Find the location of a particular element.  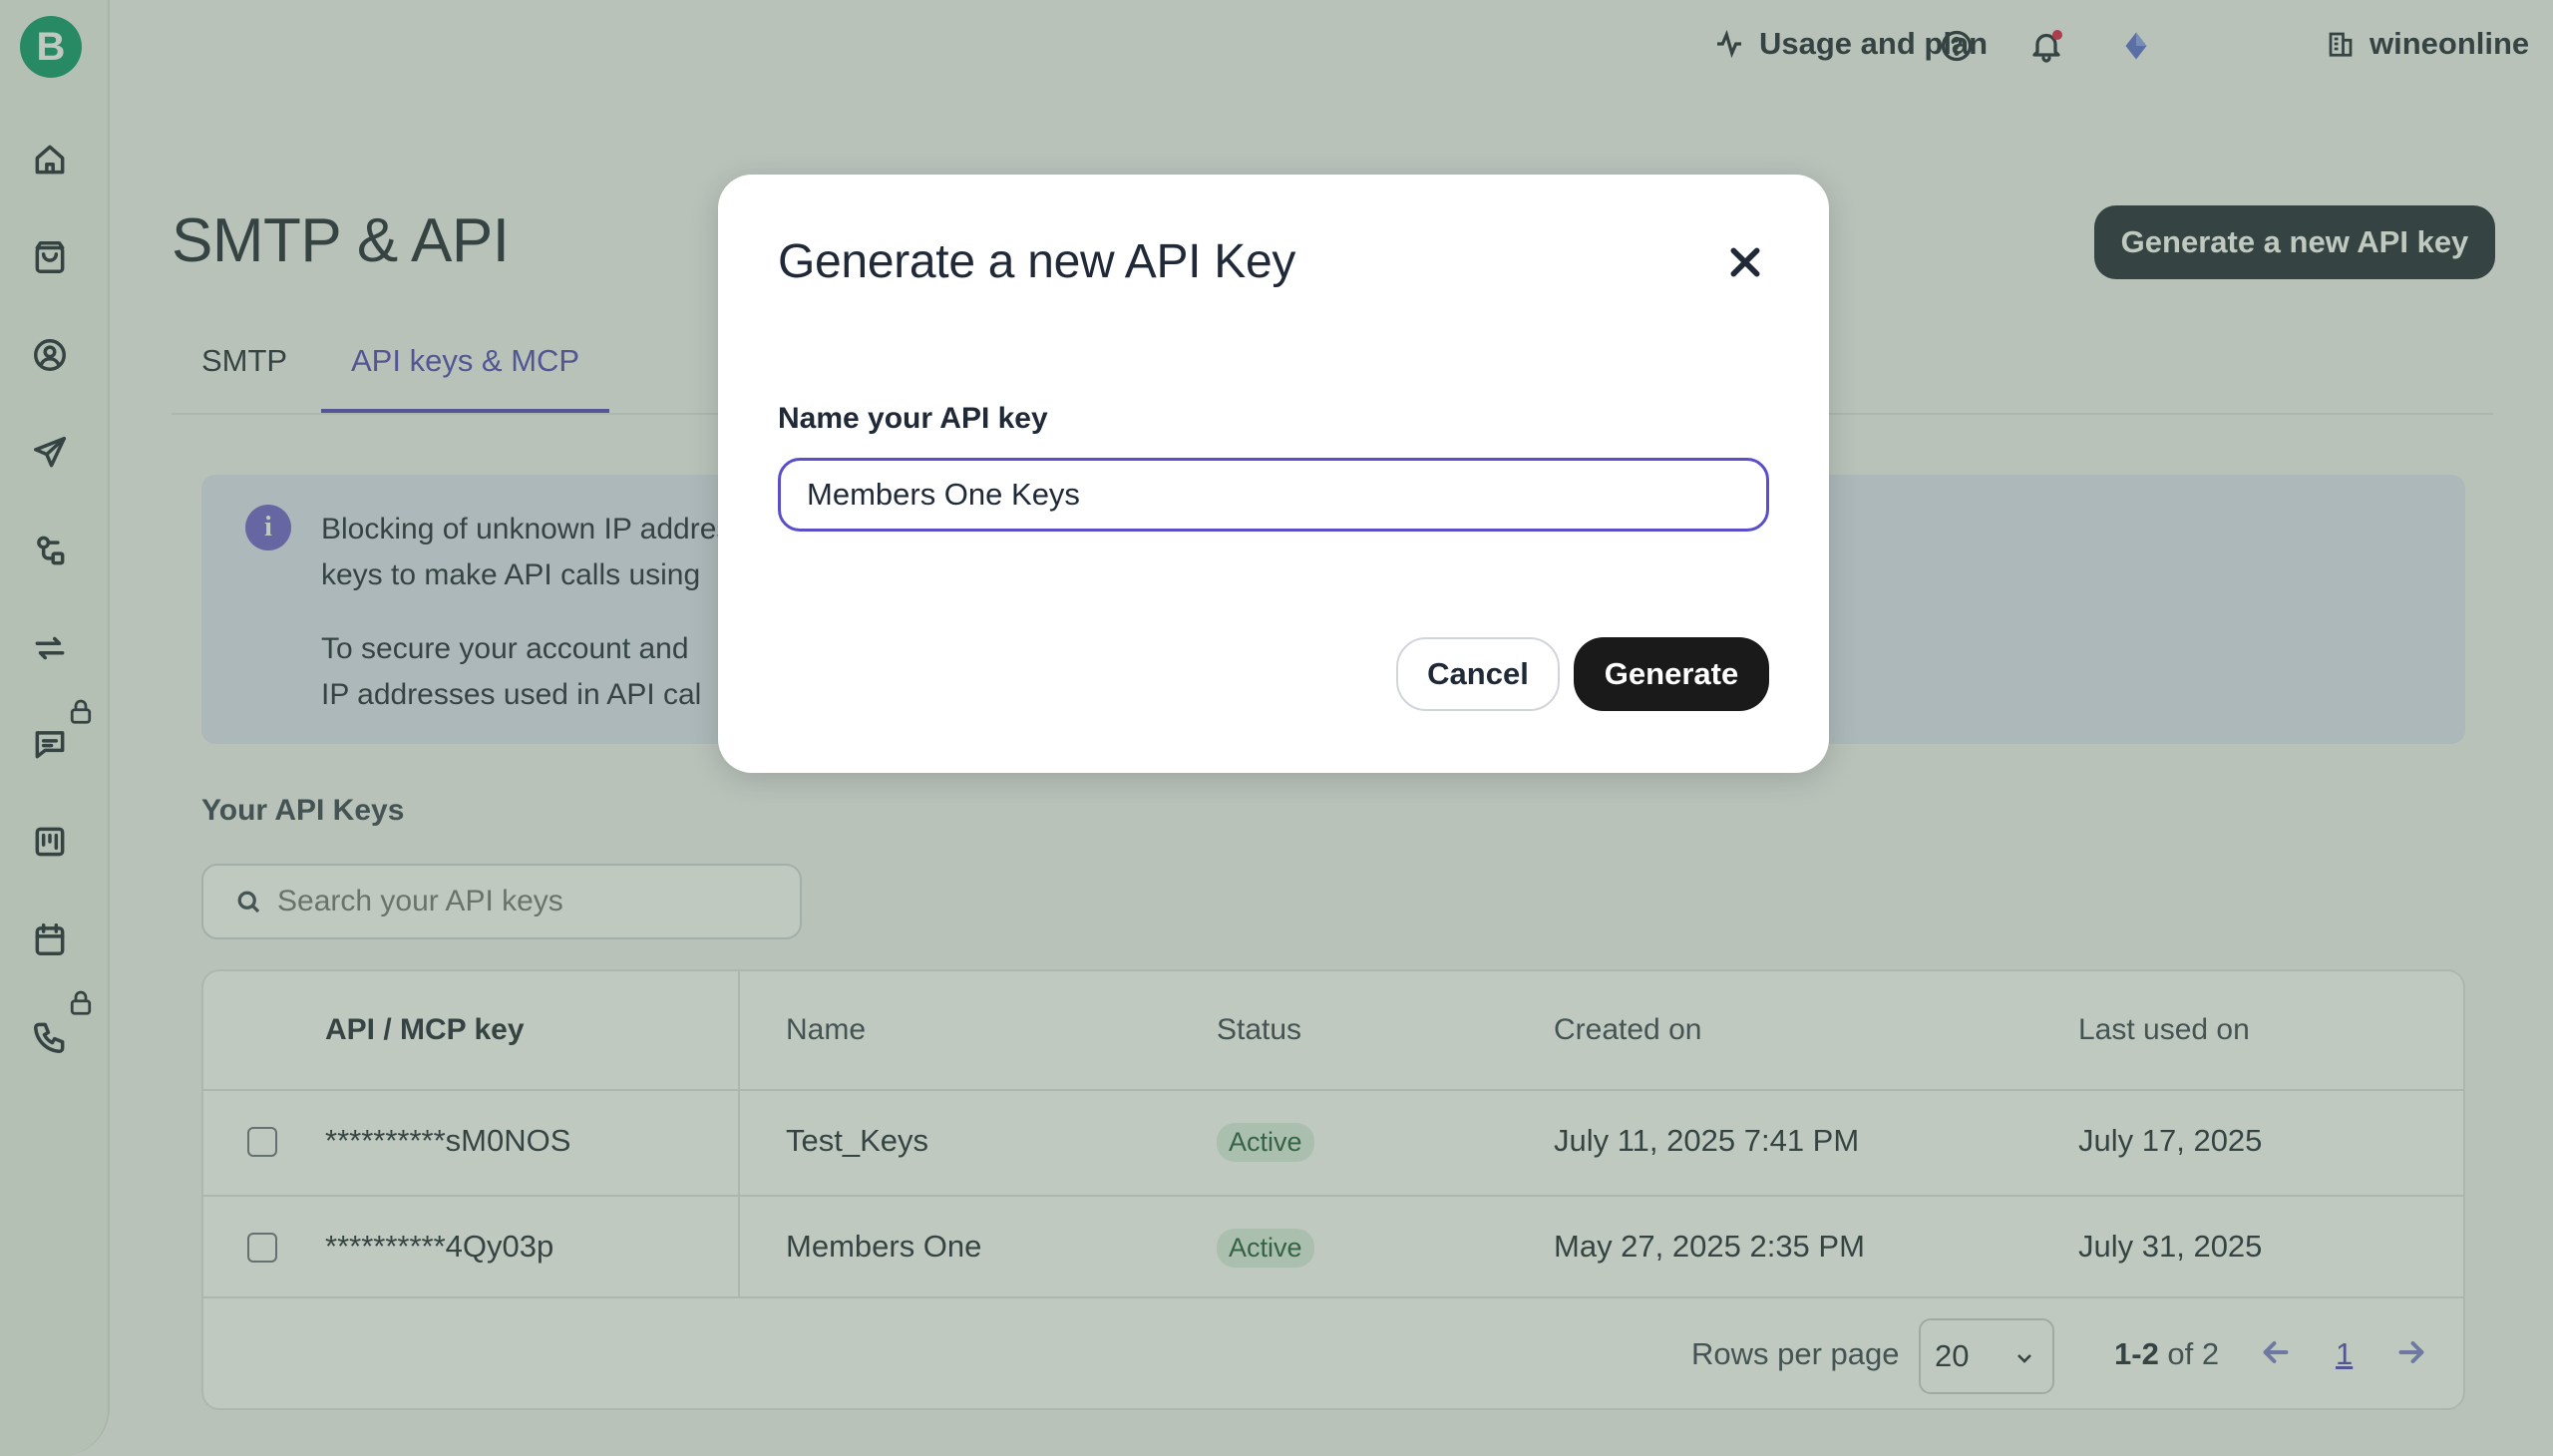

dialog-title: Generate a new API Key is located at coordinates (1037, 261).